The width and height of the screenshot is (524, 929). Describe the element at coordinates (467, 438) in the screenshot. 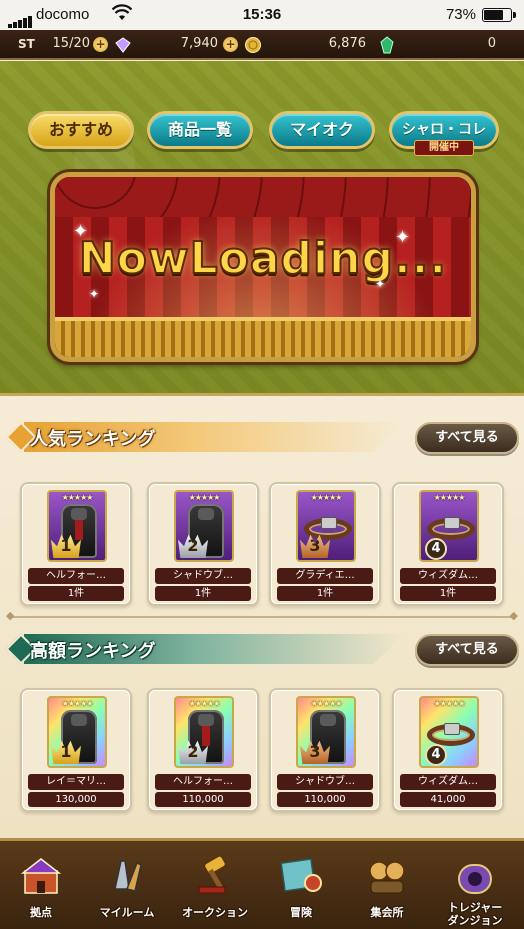

I see `popular-see-all-button: すべて見る` at that location.